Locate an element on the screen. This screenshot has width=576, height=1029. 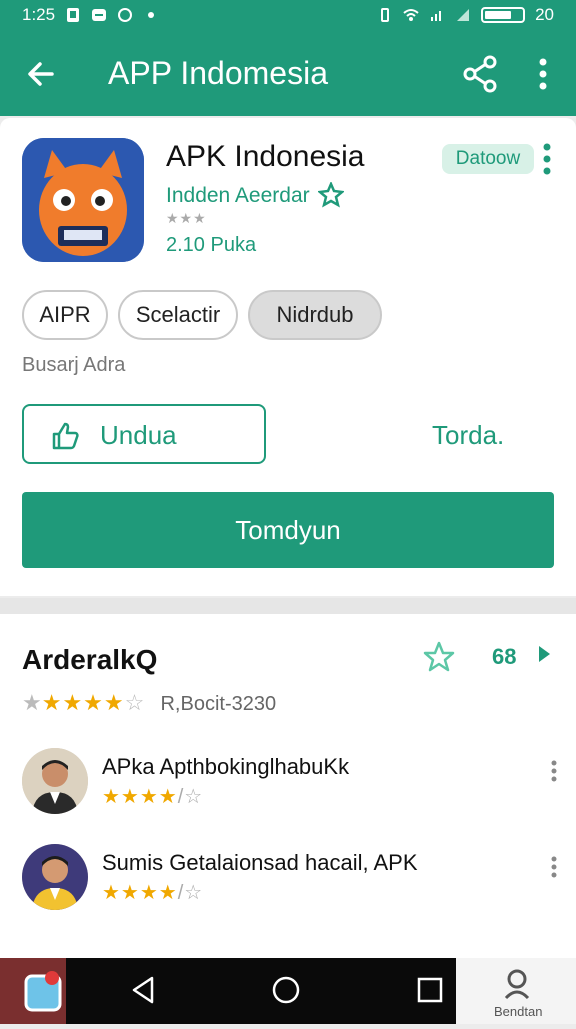
vibrate-icon is located at coordinates (385, 15).